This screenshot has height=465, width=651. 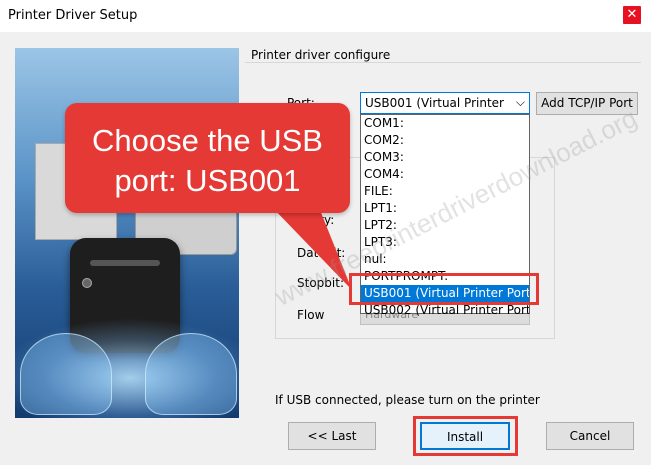 I want to click on printer-button, so click(x=87, y=283).